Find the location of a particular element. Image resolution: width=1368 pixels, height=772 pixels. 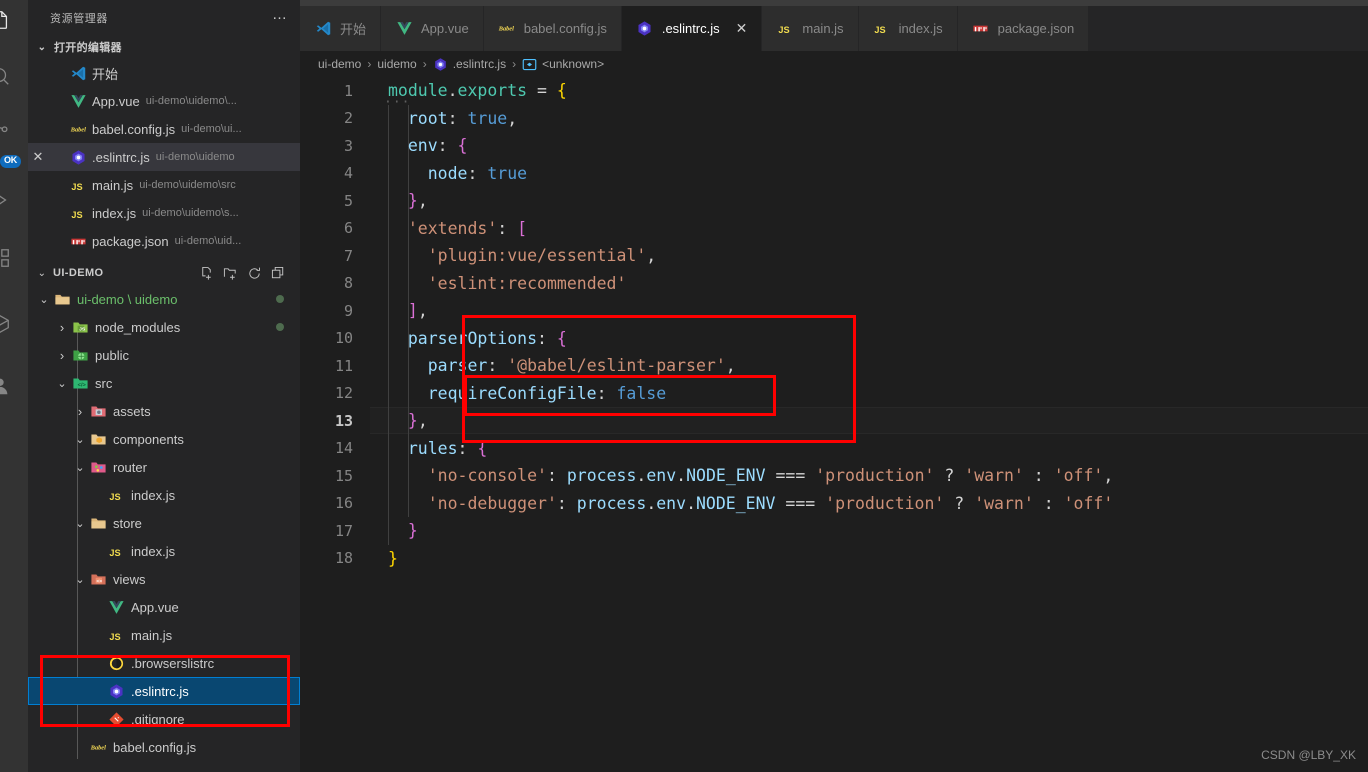

tree-folder-item: ⌄ </> src is located at coordinates (164, 383).